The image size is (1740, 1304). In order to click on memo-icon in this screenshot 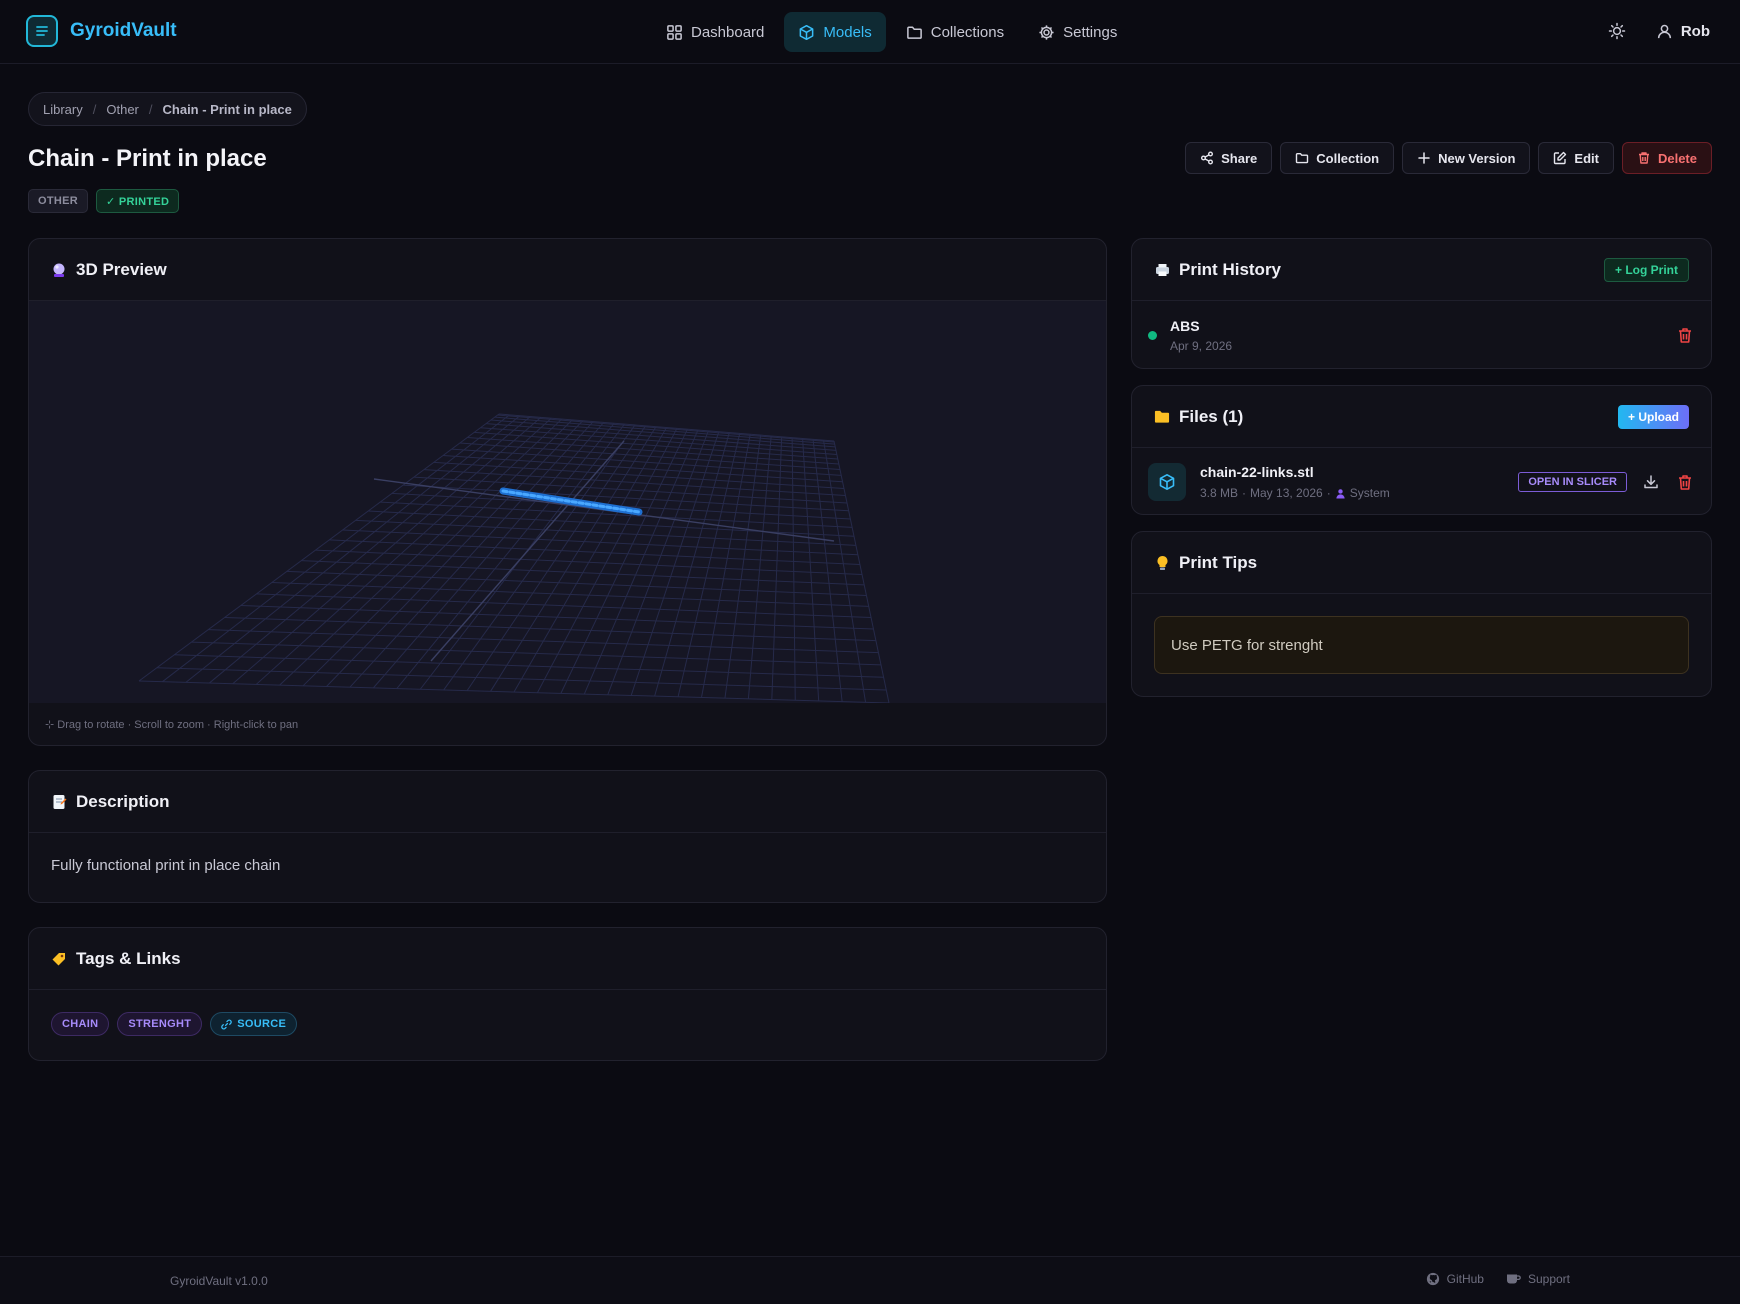, I will do `click(59, 802)`.